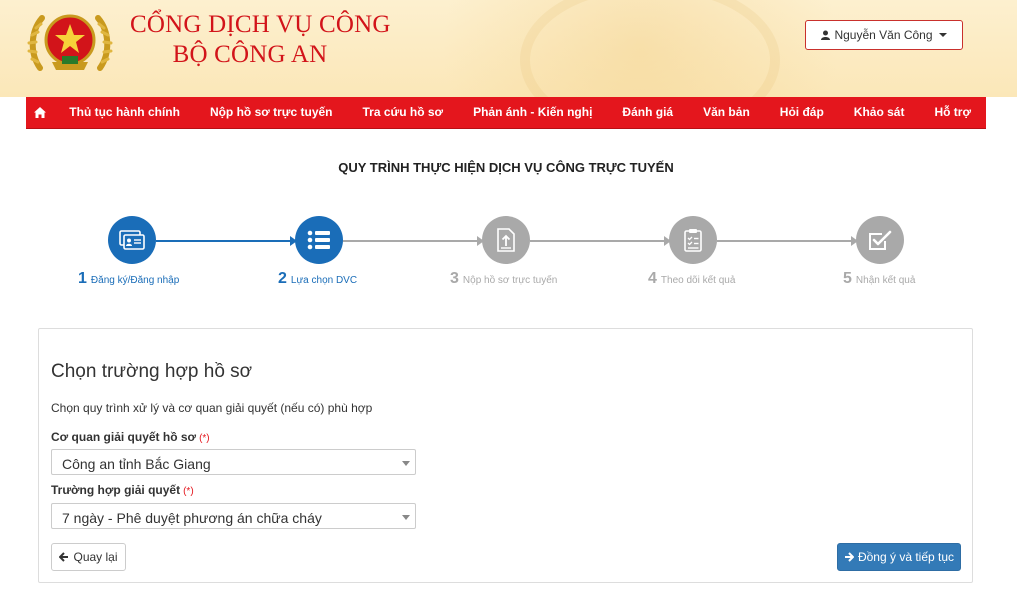  Describe the element at coordinates (647, 112) in the screenshot. I see `nav-item-danh-gia: Đánh giá` at that location.